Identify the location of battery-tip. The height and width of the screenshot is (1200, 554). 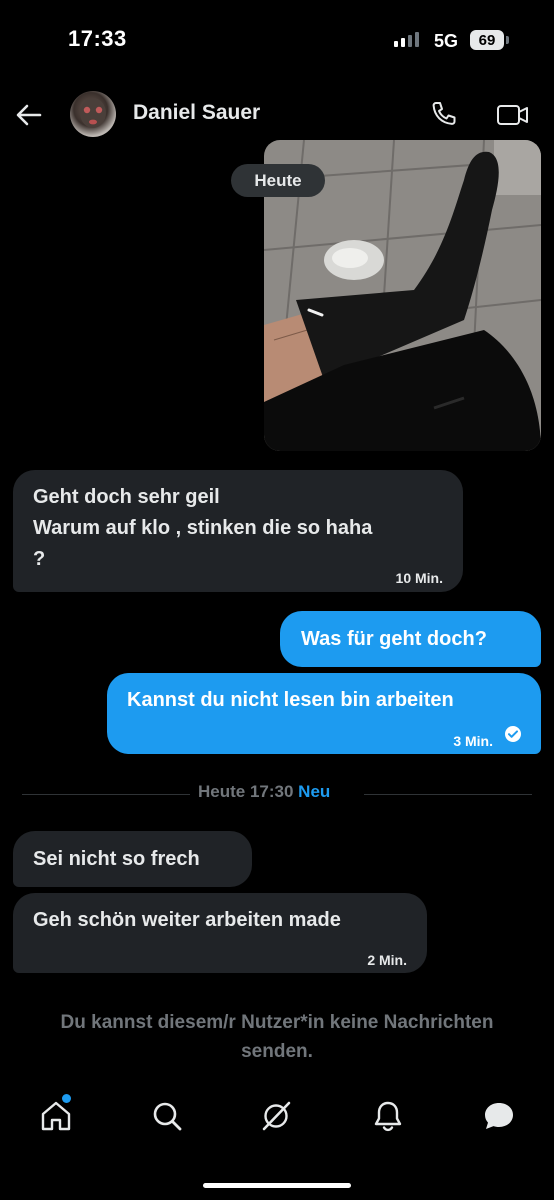
(507, 40).